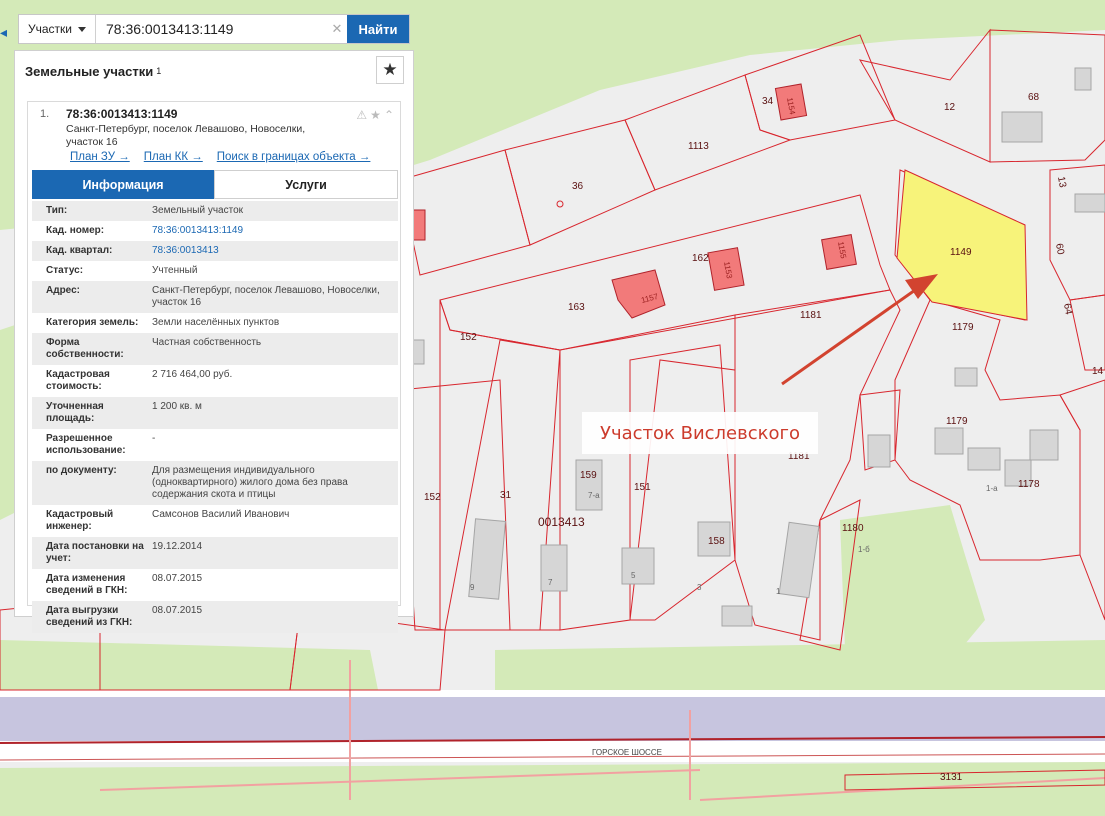 The image size is (1105, 816). I want to click on parcel-label: 1149, so click(961, 252).